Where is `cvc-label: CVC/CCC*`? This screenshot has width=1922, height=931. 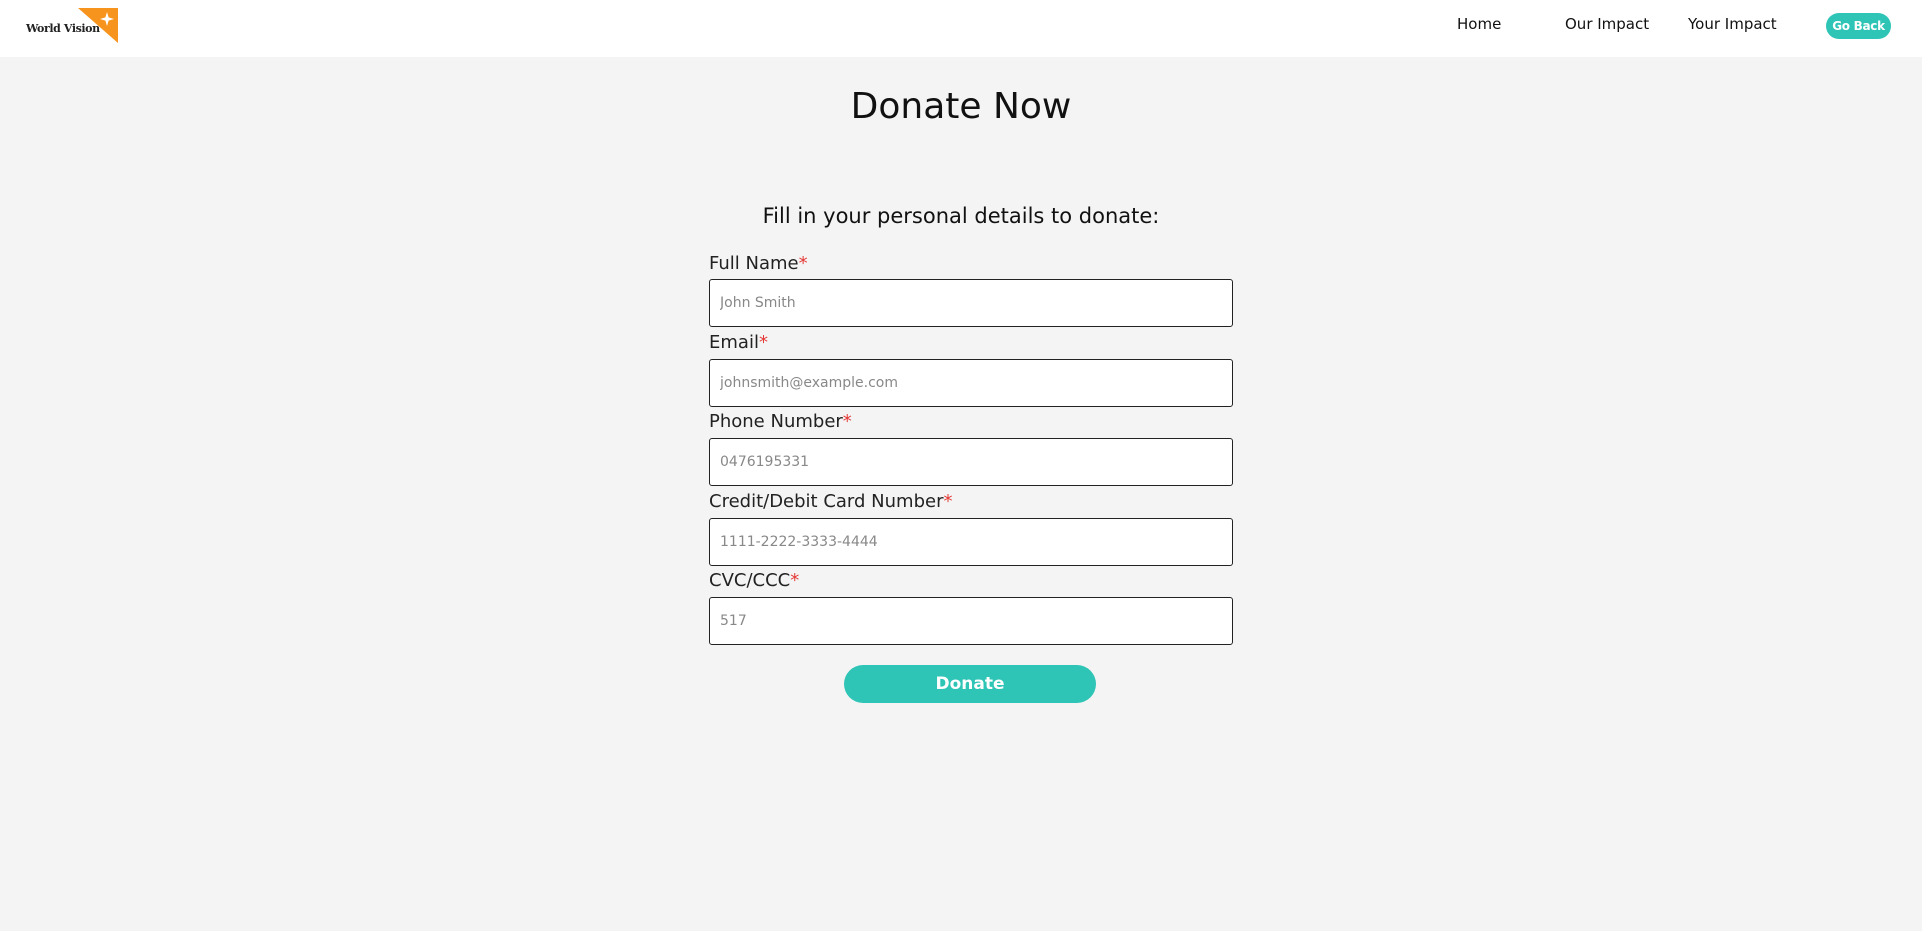
cvc-label: CVC/CCC* is located at coordinates (754, 580).